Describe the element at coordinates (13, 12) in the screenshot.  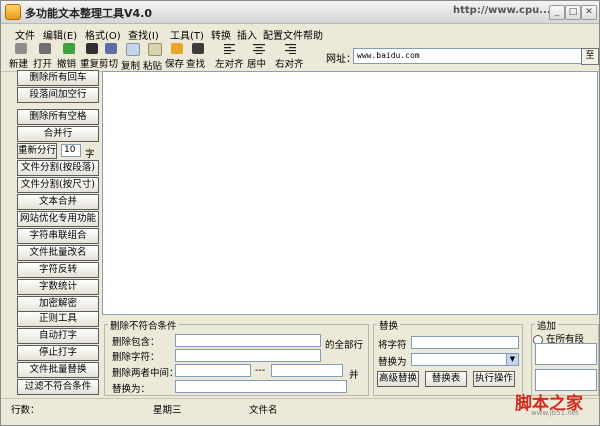
I see `app-icon` at that location.